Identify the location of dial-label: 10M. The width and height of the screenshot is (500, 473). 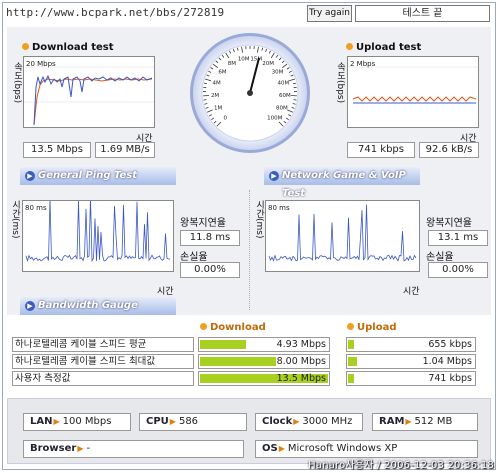
(244, 60).